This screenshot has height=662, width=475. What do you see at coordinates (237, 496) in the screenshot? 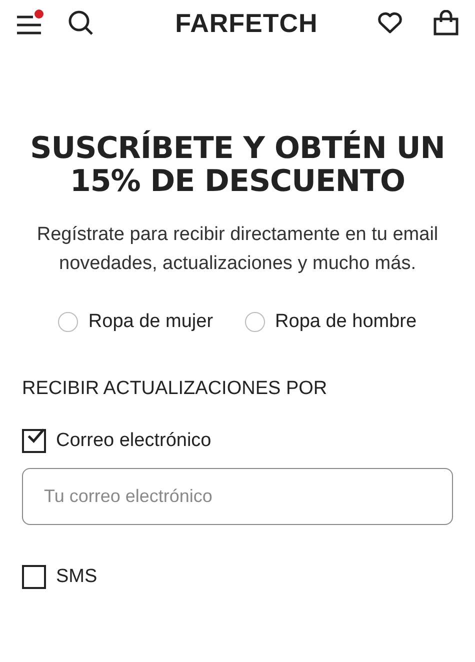
I see `email-input-field: Tu correo electrónico` at bounding box center [237, 496].